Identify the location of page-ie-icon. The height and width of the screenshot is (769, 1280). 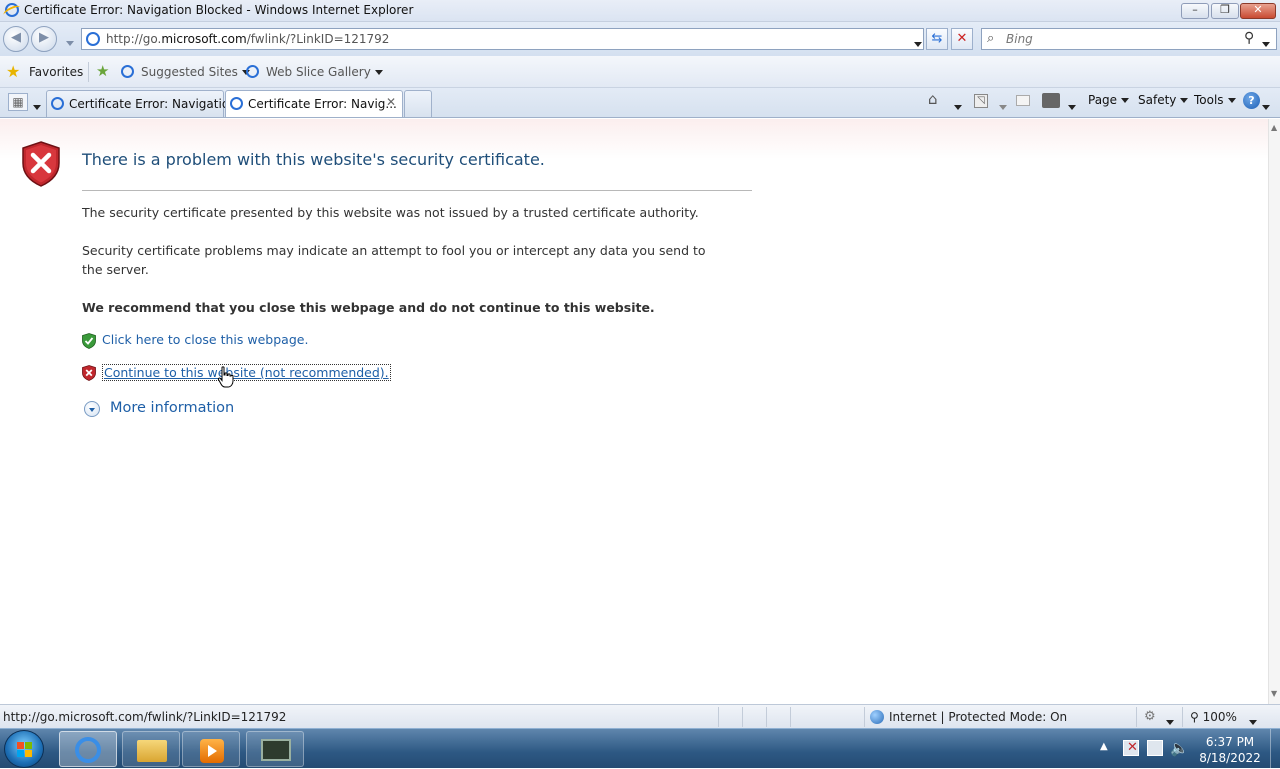
(93, 39).